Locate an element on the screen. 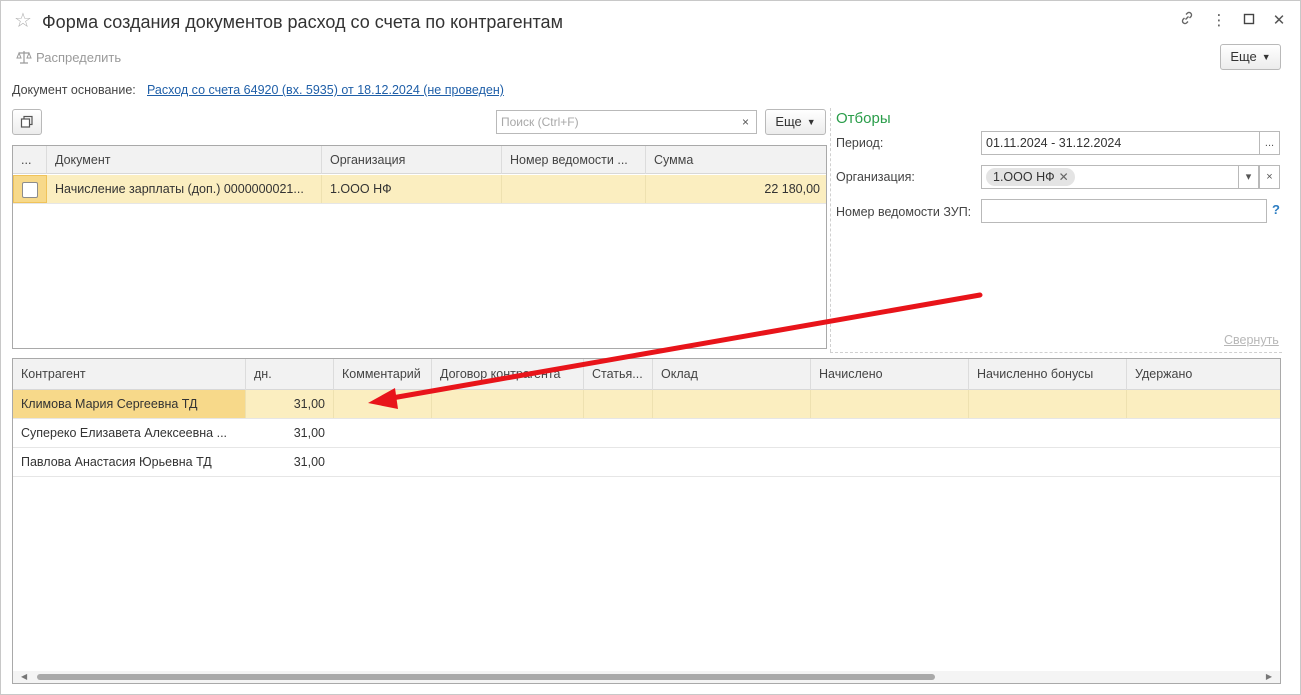  help-icon: ? is located at coordinates (1276, 209).